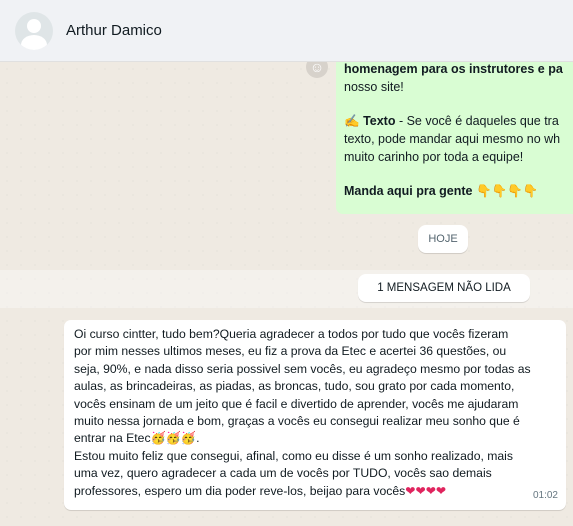 This screenshot has width=573, height=526. Describe the element at coordinates (545, 495) in the screenshot. I see `message-time: 01:02` at that location.